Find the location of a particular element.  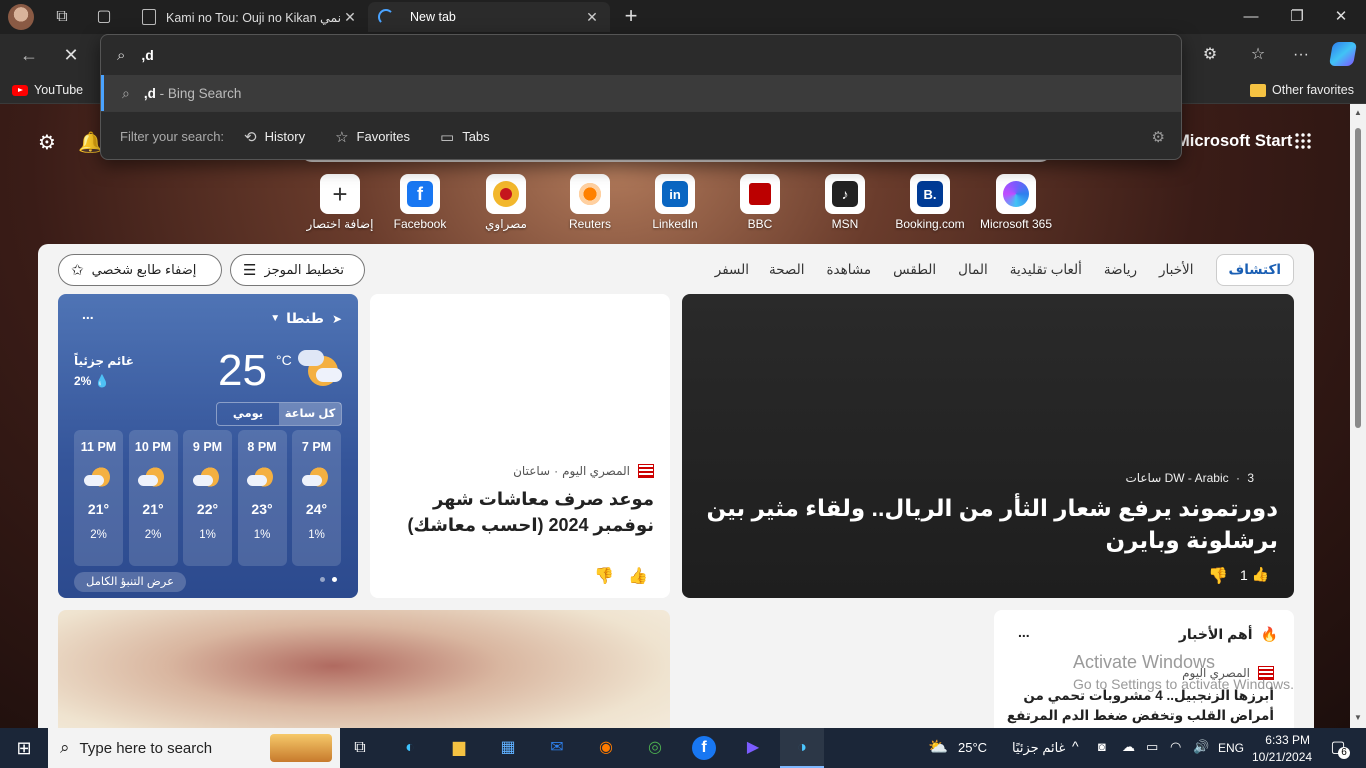

task-view-icon: ⧉ is located at coordinates (360, 748).